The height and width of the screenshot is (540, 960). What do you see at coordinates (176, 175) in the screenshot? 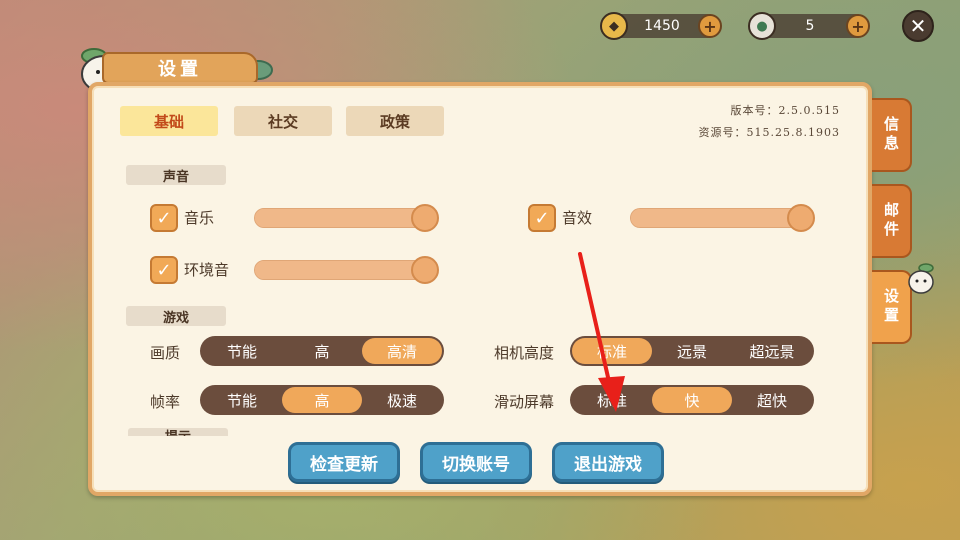
I see `section-sound-label: 声音` at bounding box center [176, 175].